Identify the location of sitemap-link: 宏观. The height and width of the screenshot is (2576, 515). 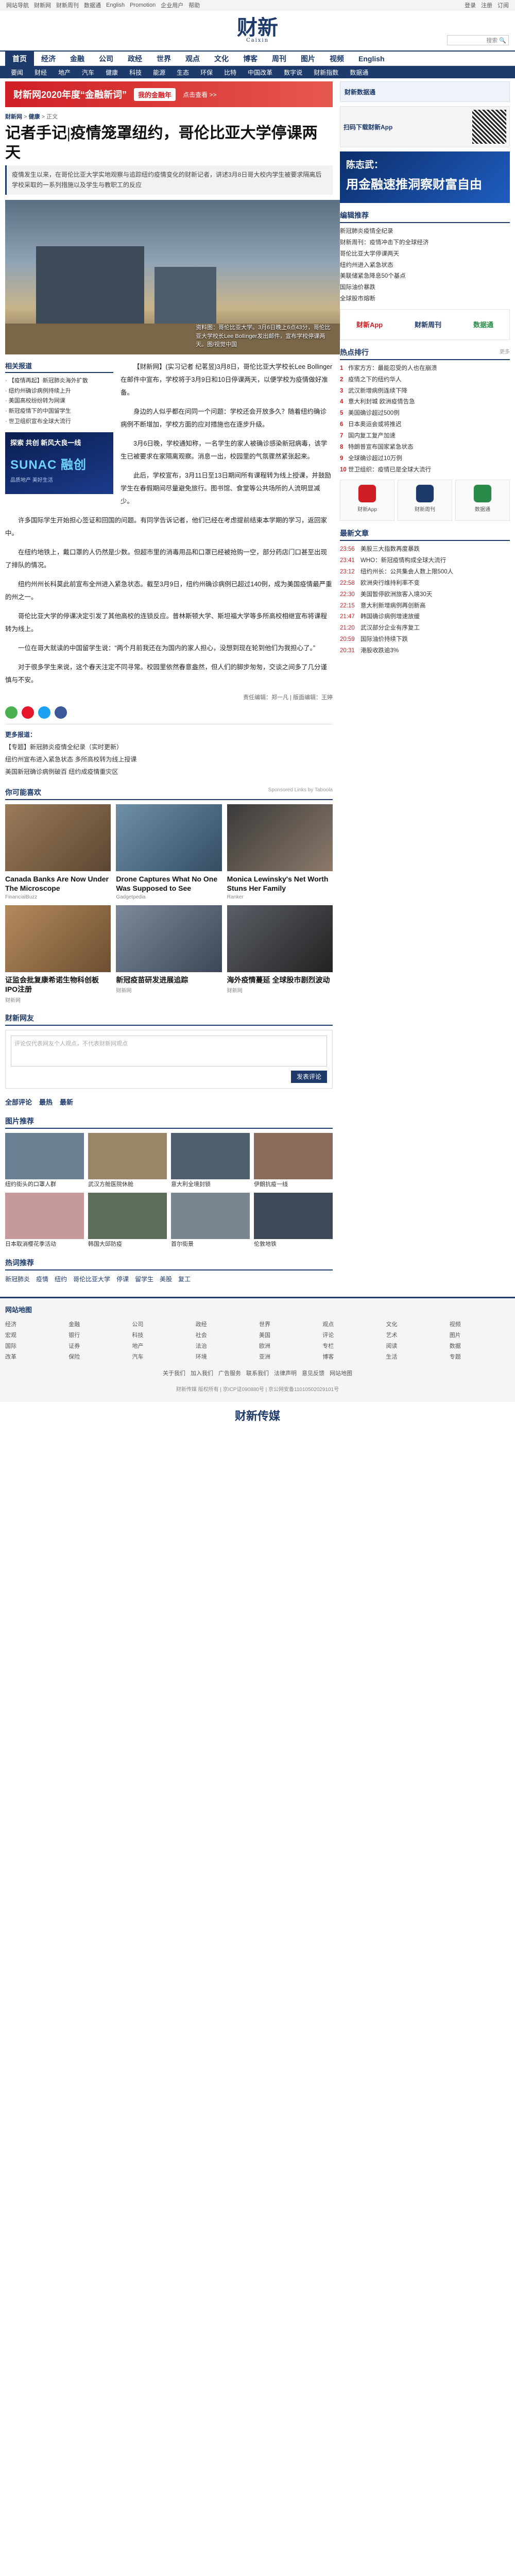
(35, 1335).